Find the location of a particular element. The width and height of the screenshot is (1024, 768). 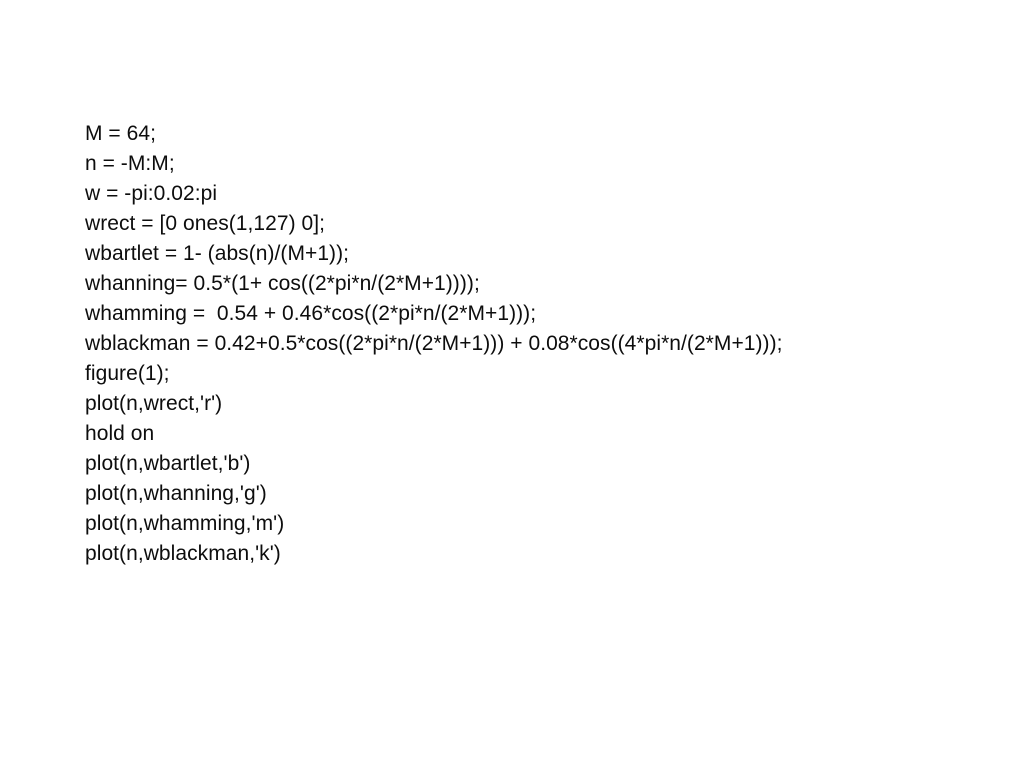

code-line: figure(1); is located at coordinates (127, 373).